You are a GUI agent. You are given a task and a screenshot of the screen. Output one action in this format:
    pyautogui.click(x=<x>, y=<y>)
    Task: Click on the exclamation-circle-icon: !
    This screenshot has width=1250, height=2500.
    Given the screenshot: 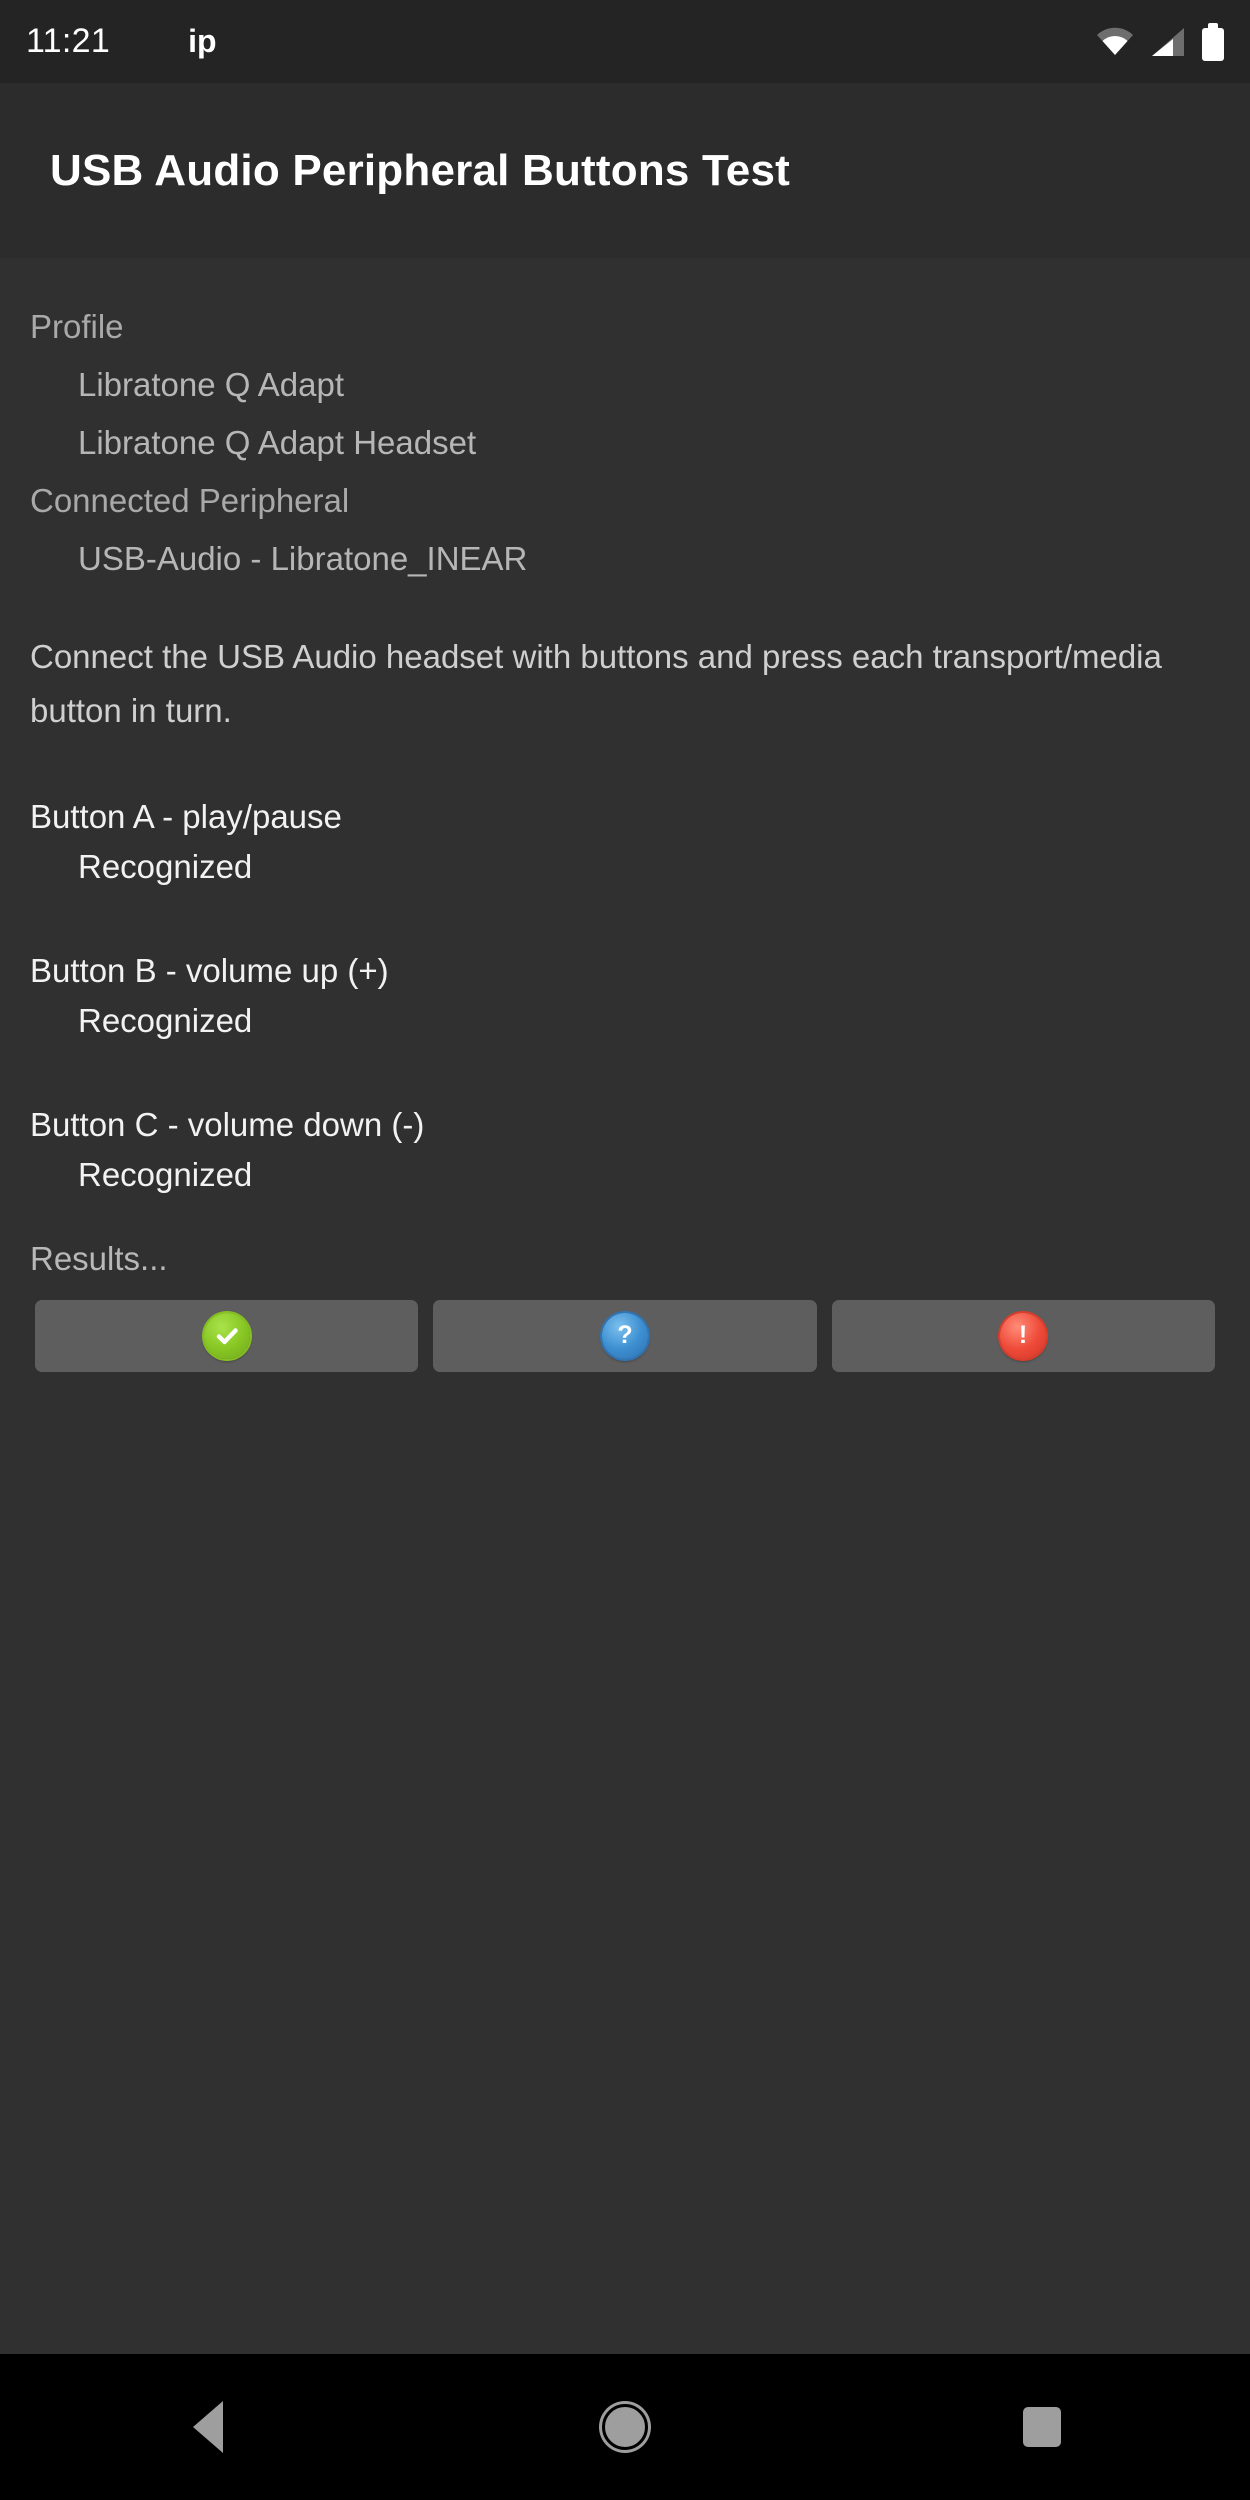 What is the action you would take?
    pyautogui.click(x=1023, y=1336)
    